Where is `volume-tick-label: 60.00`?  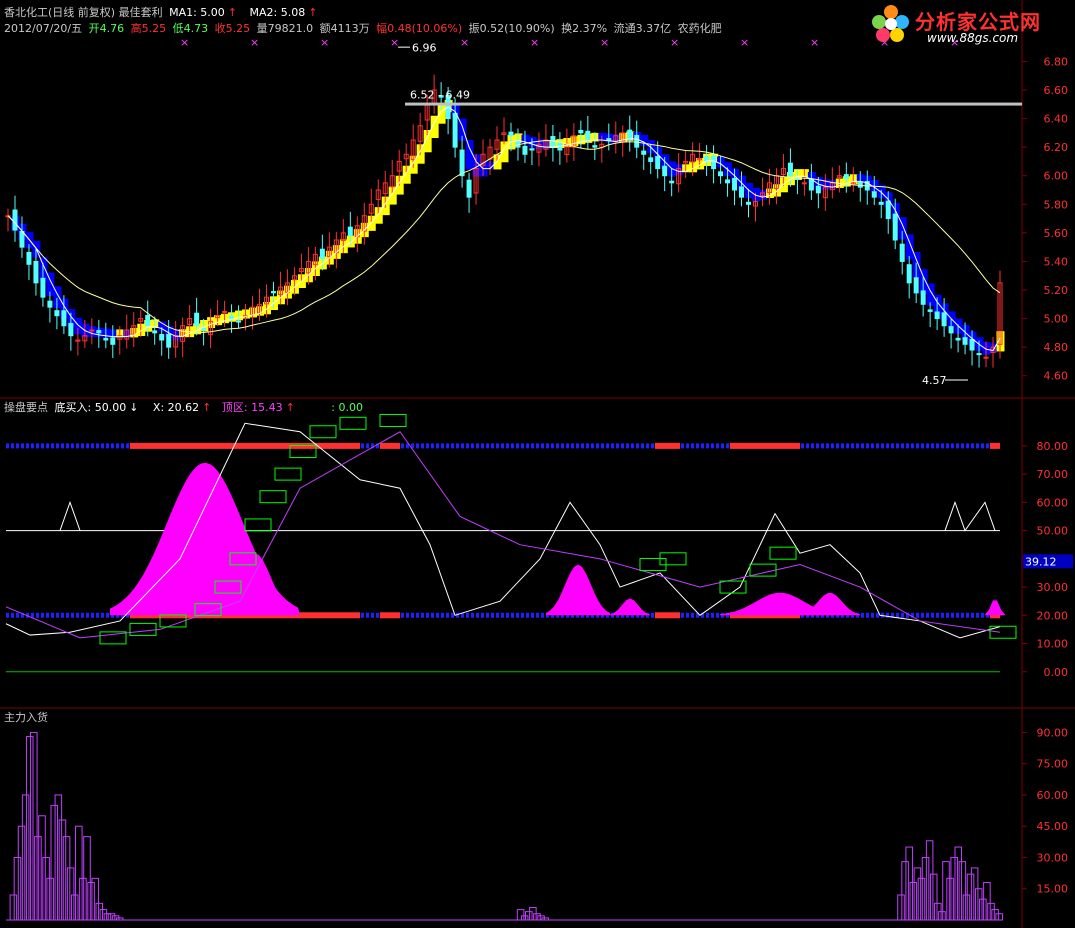
volume-tick-label: 60.00 is located at coordinates (1053, 795).